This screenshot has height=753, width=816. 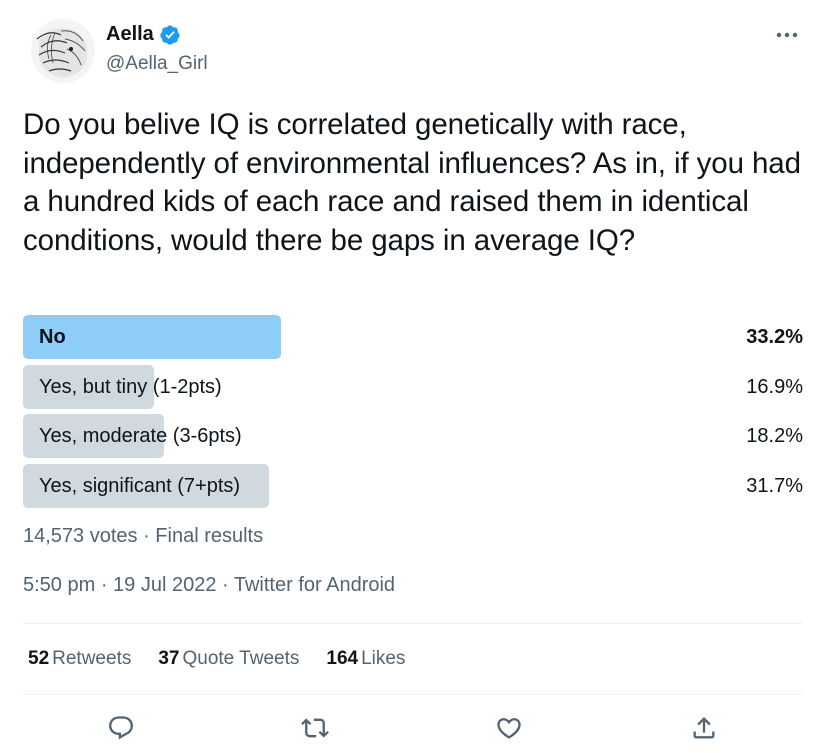 I want to click on tweet-header: Aella @Aella_Girl, so click(x=413, y=51).